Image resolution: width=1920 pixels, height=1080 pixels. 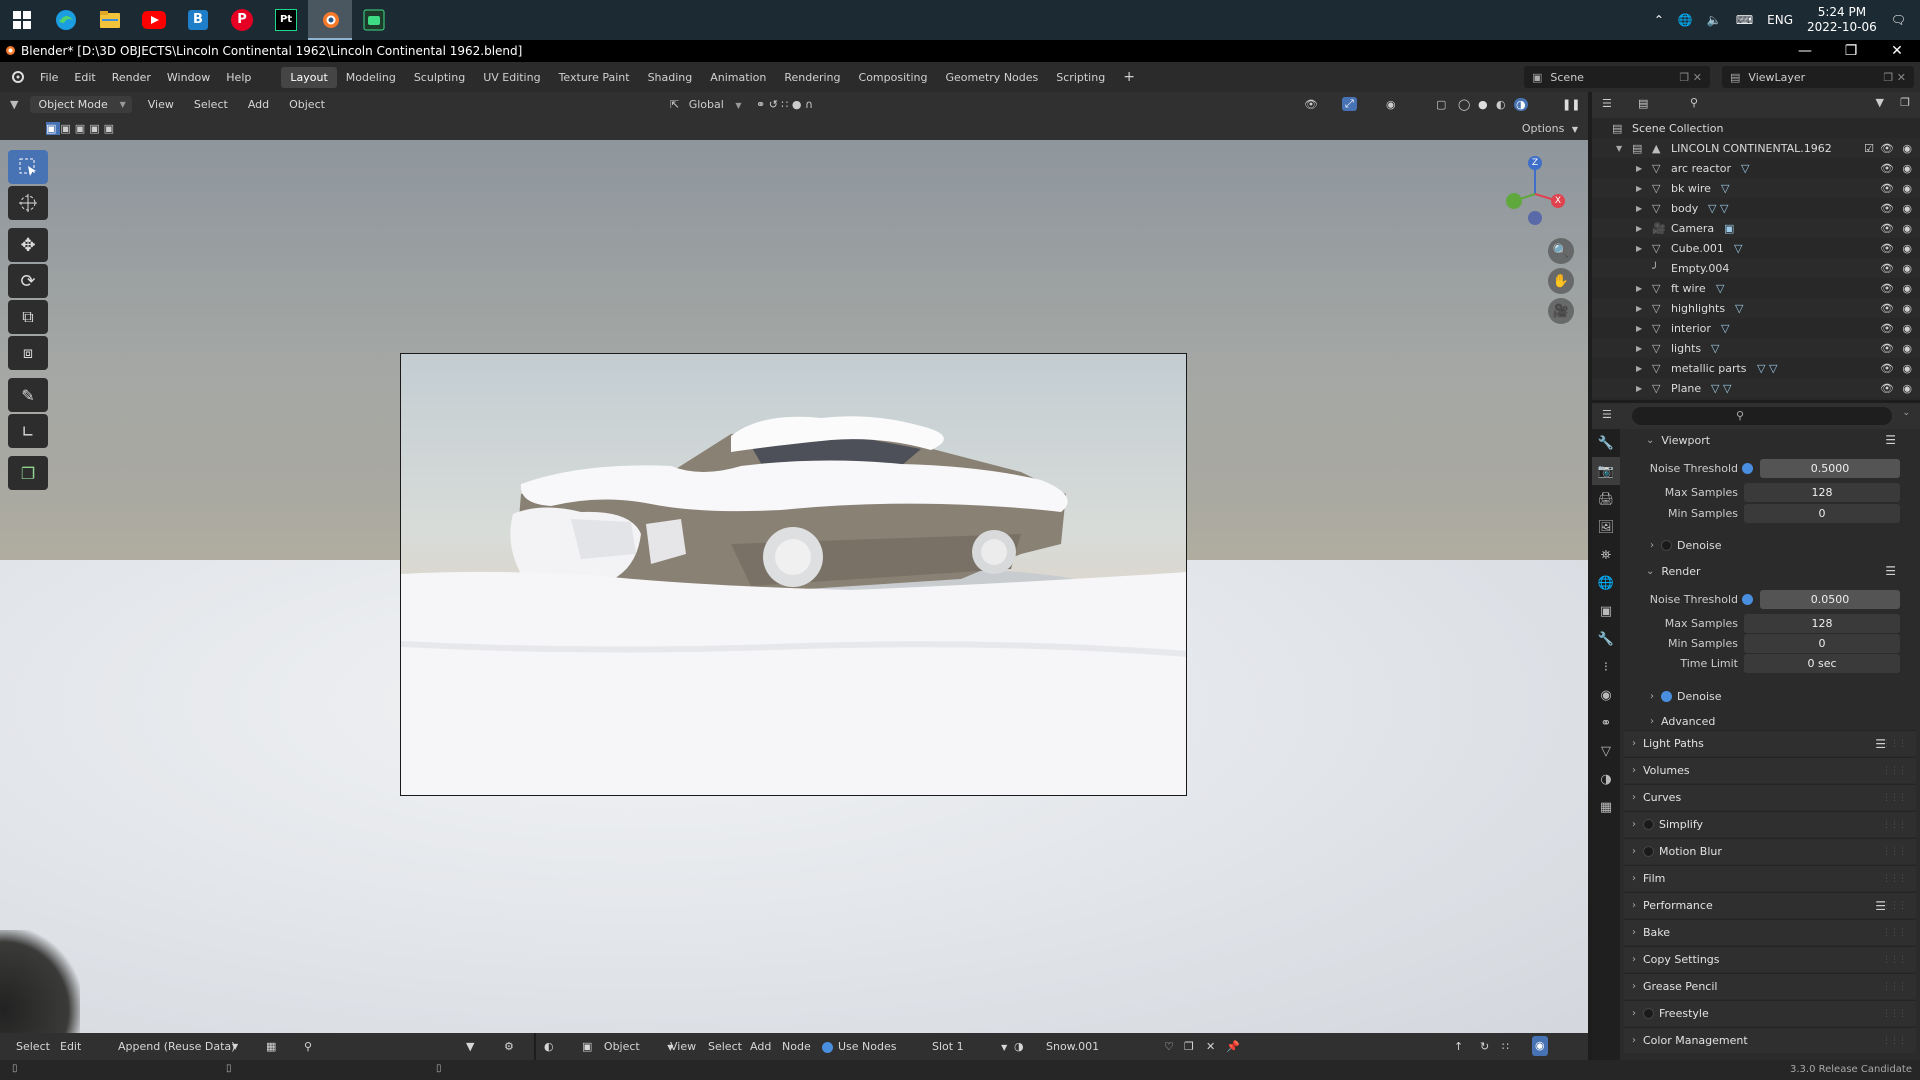 What do you see at coordinates (28, 281) in the screenshot?
I see `rotate-tool: ⟳` at bounding box center [28, 281].